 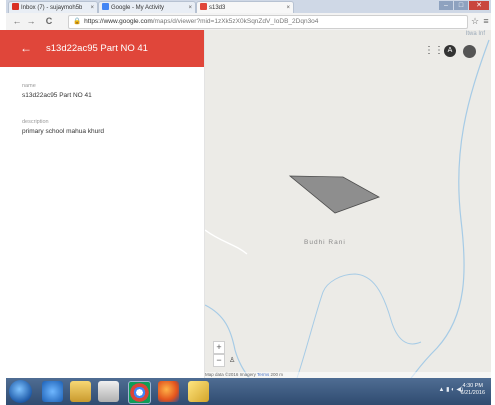 I want to click on back-button: ←, so click(x=17, y=21).